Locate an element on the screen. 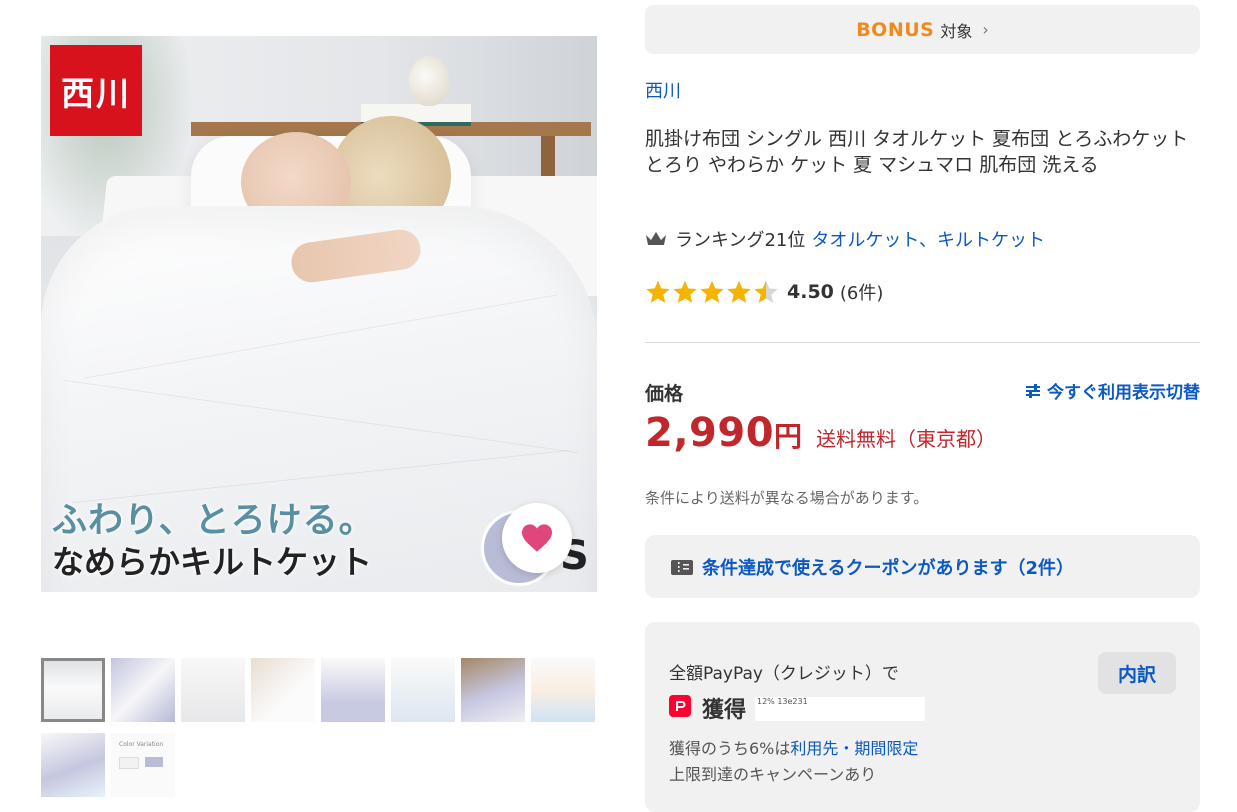 The height and width of the screenshot is (812, 1237). favorite-button is located at coordinates (537, 538).